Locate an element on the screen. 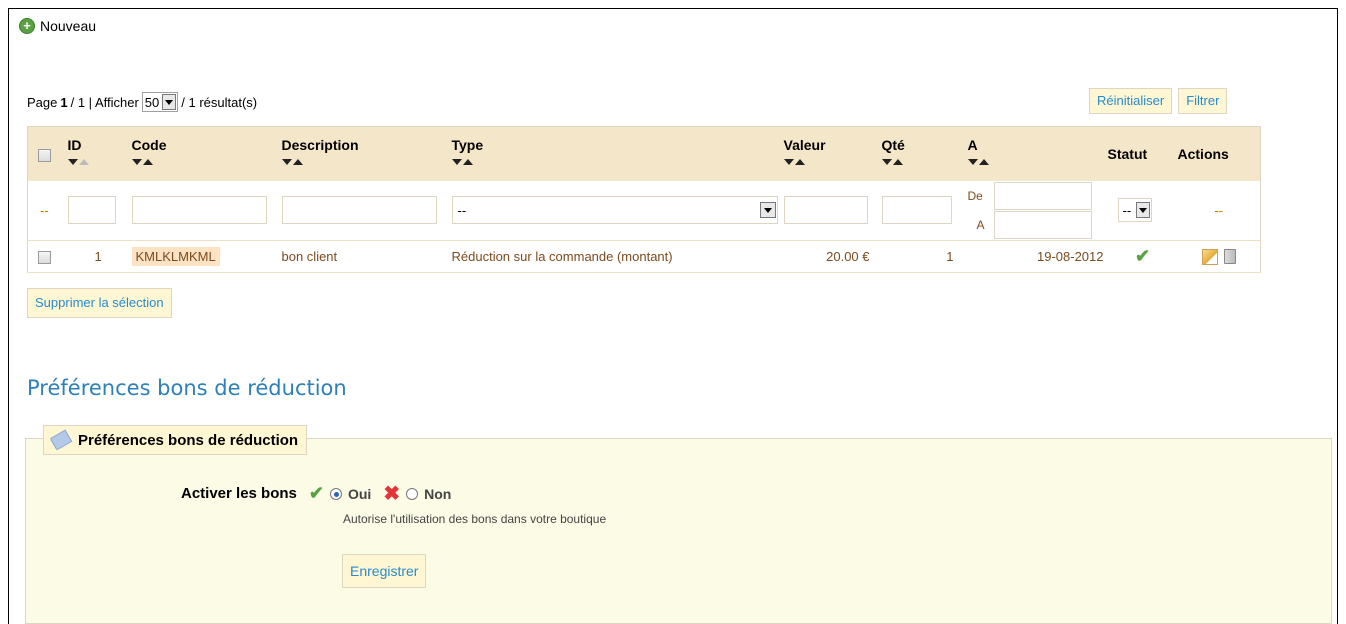 The height and width of the screenshot is (624, 1346). date-from-label: De is located at coordinates (975, 195).